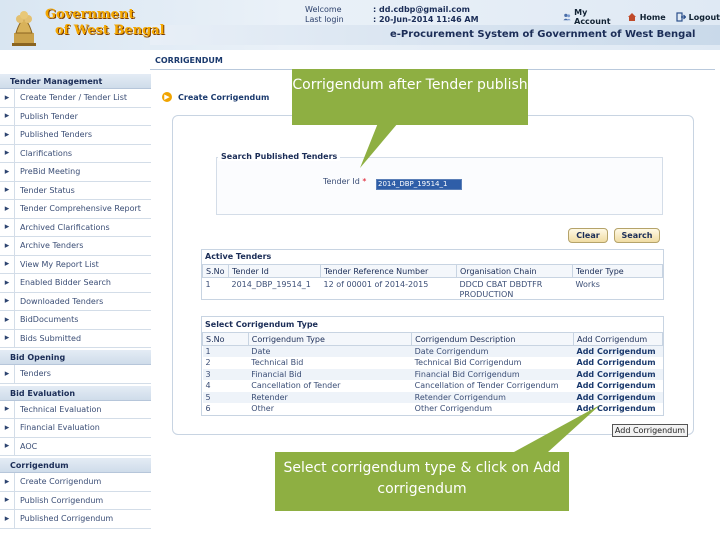 This screenshot has width=720, height=540. I want to click on logo-line2: of West Bengal, so click(110, 30).